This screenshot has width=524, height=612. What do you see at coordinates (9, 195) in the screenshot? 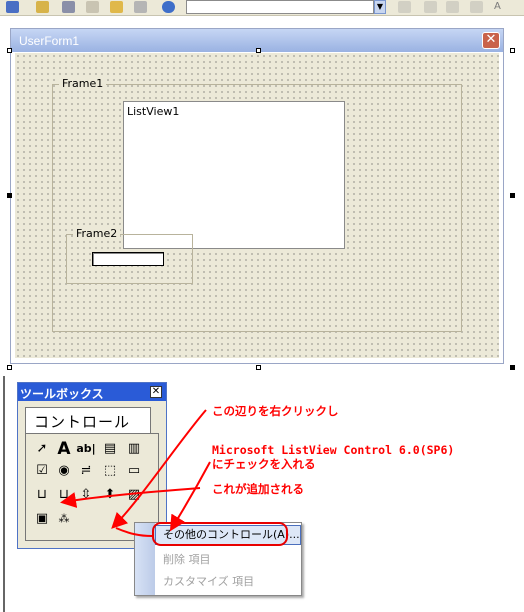
I see `resize-handle-left` at bounding box center [9, 195].